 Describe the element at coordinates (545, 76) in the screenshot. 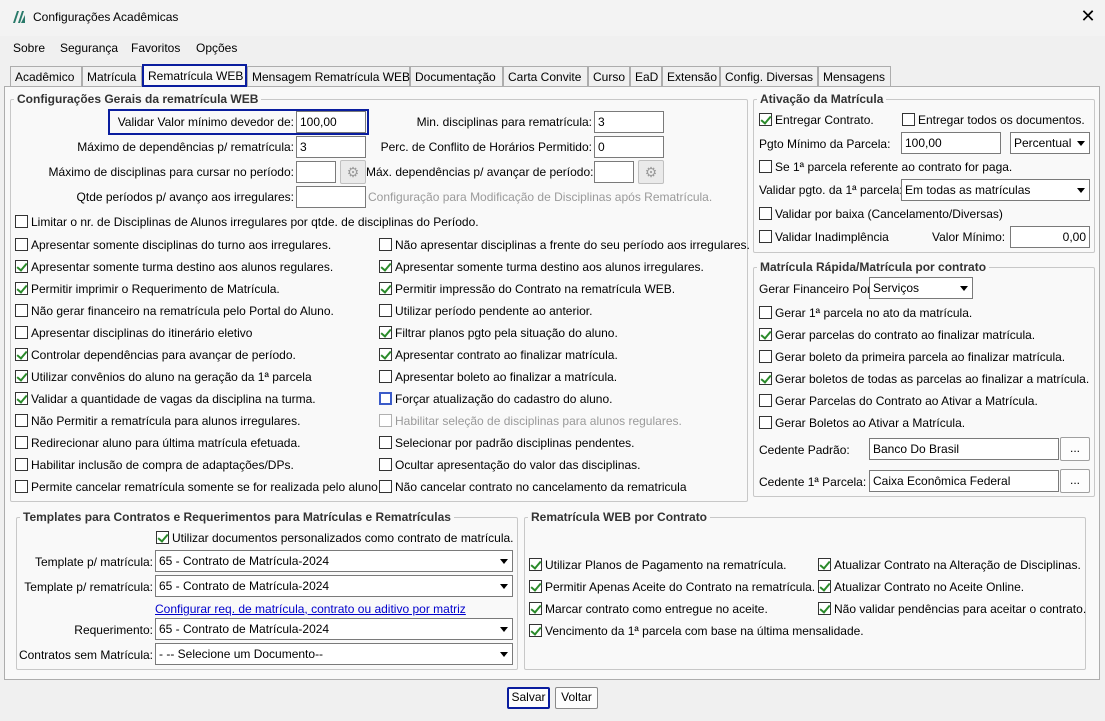

I see `tab-carta-convite: Carta Convite` at that location.